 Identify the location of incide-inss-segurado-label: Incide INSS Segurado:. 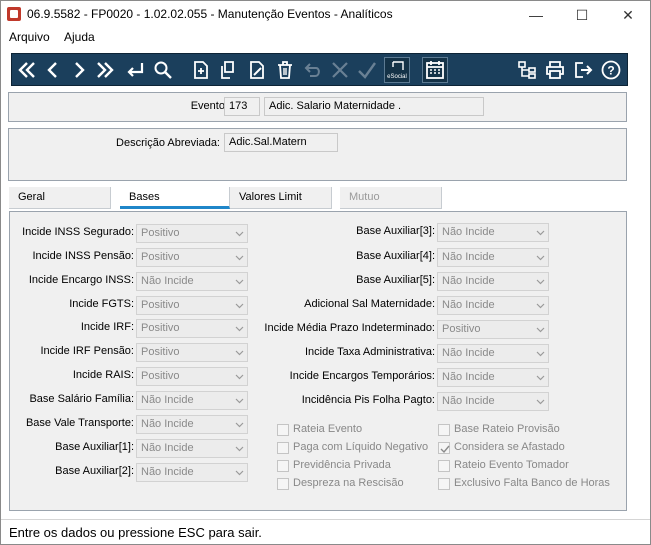
(78, 232).